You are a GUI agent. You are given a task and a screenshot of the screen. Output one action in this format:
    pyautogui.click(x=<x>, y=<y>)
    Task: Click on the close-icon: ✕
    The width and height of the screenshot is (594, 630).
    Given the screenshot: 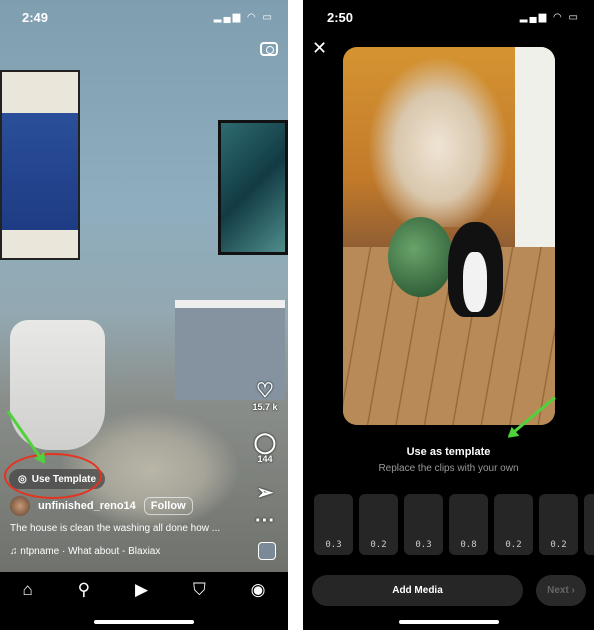 What is the action you would take?
    pyautogui.click(x=319, y=48)
    